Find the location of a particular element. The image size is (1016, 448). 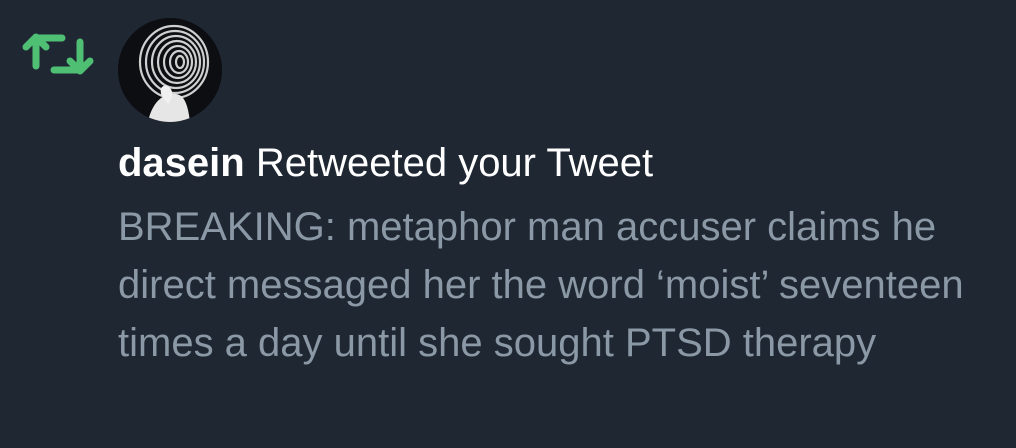

notification-headline: dasein Retweeted your Tweet is located at coordinates (558, 163).